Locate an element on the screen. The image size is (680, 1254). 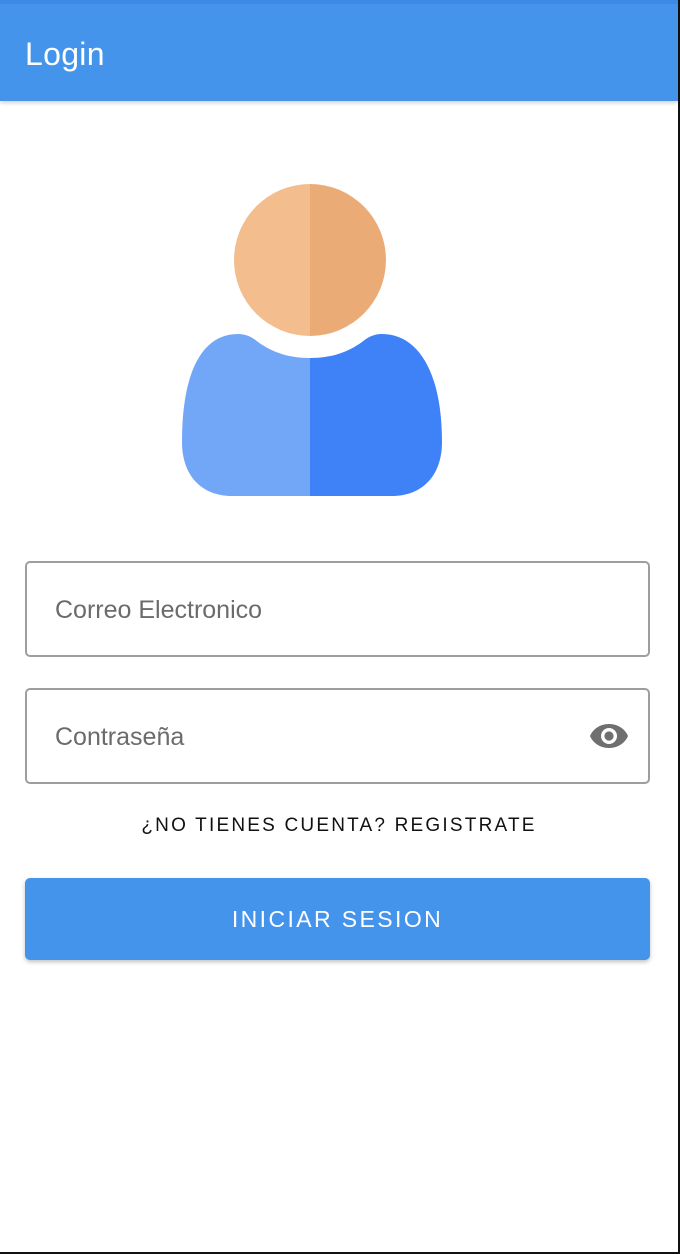
password-field is located at coordinates (337, 736).